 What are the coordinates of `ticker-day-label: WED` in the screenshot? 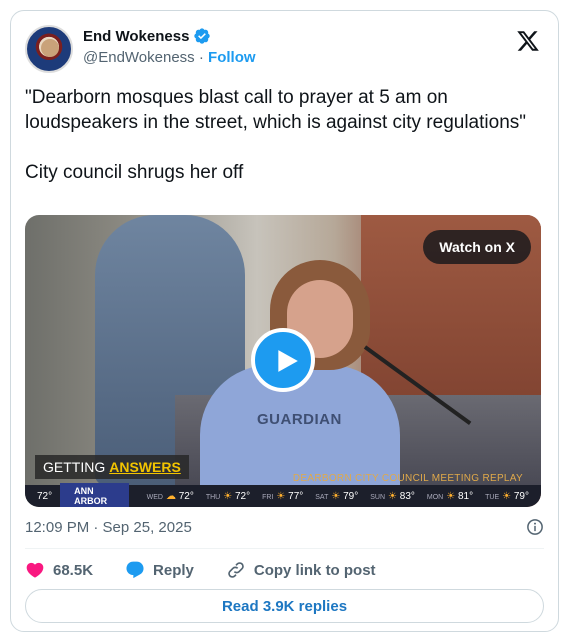 It's located at (154, 497).